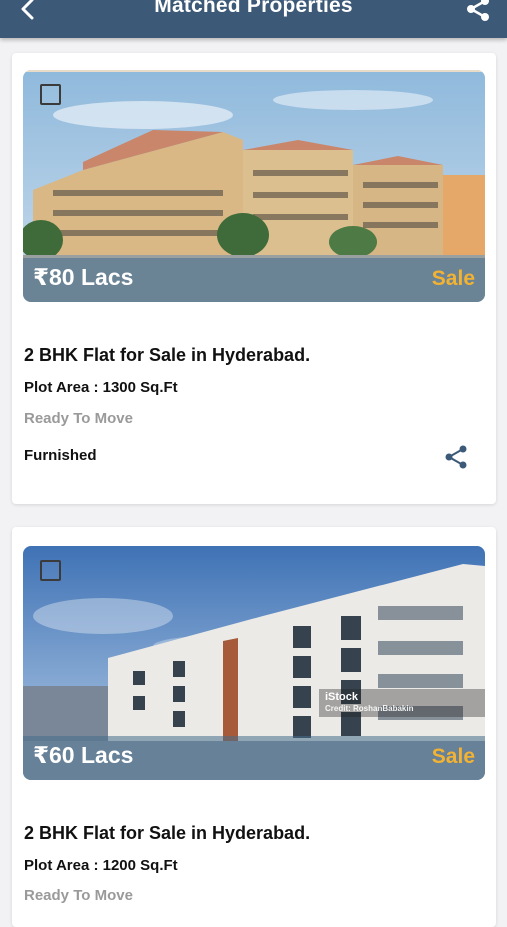  What do you see at coordinates (402, 703) in the screenshot?
I see `stock-watermark: iStock Credit: RoshanBabakin` at bounding box center [402, 703].